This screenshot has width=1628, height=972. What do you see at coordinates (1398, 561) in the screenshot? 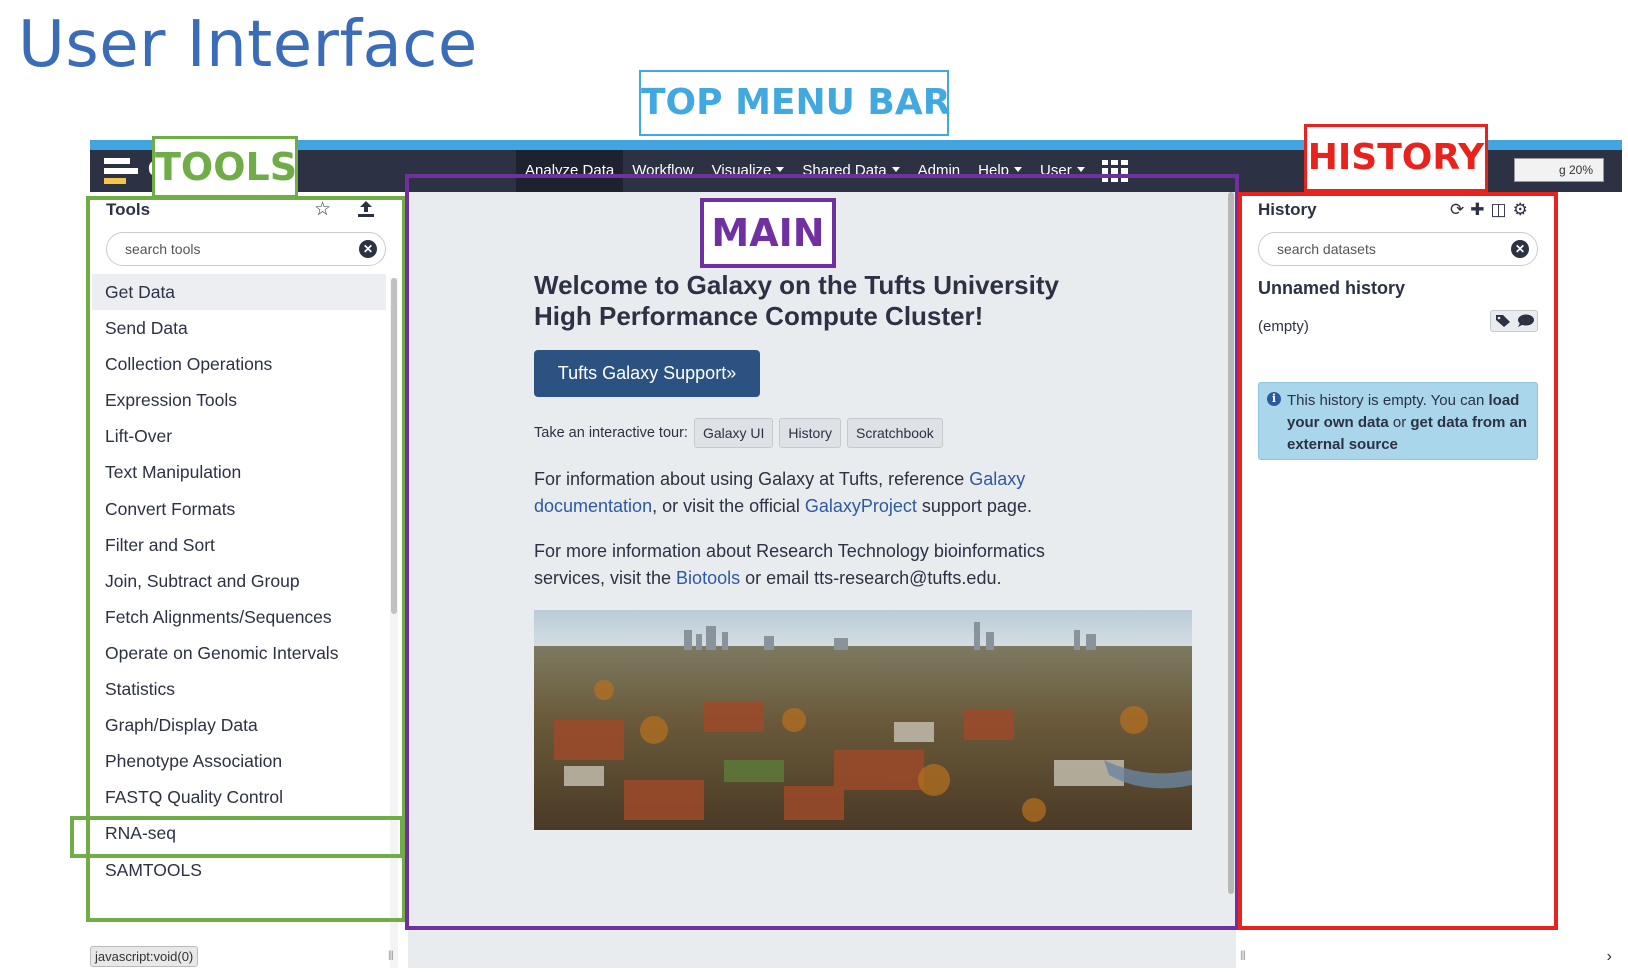
I see `annotation-history-box` at bounding box center [1398, 561].